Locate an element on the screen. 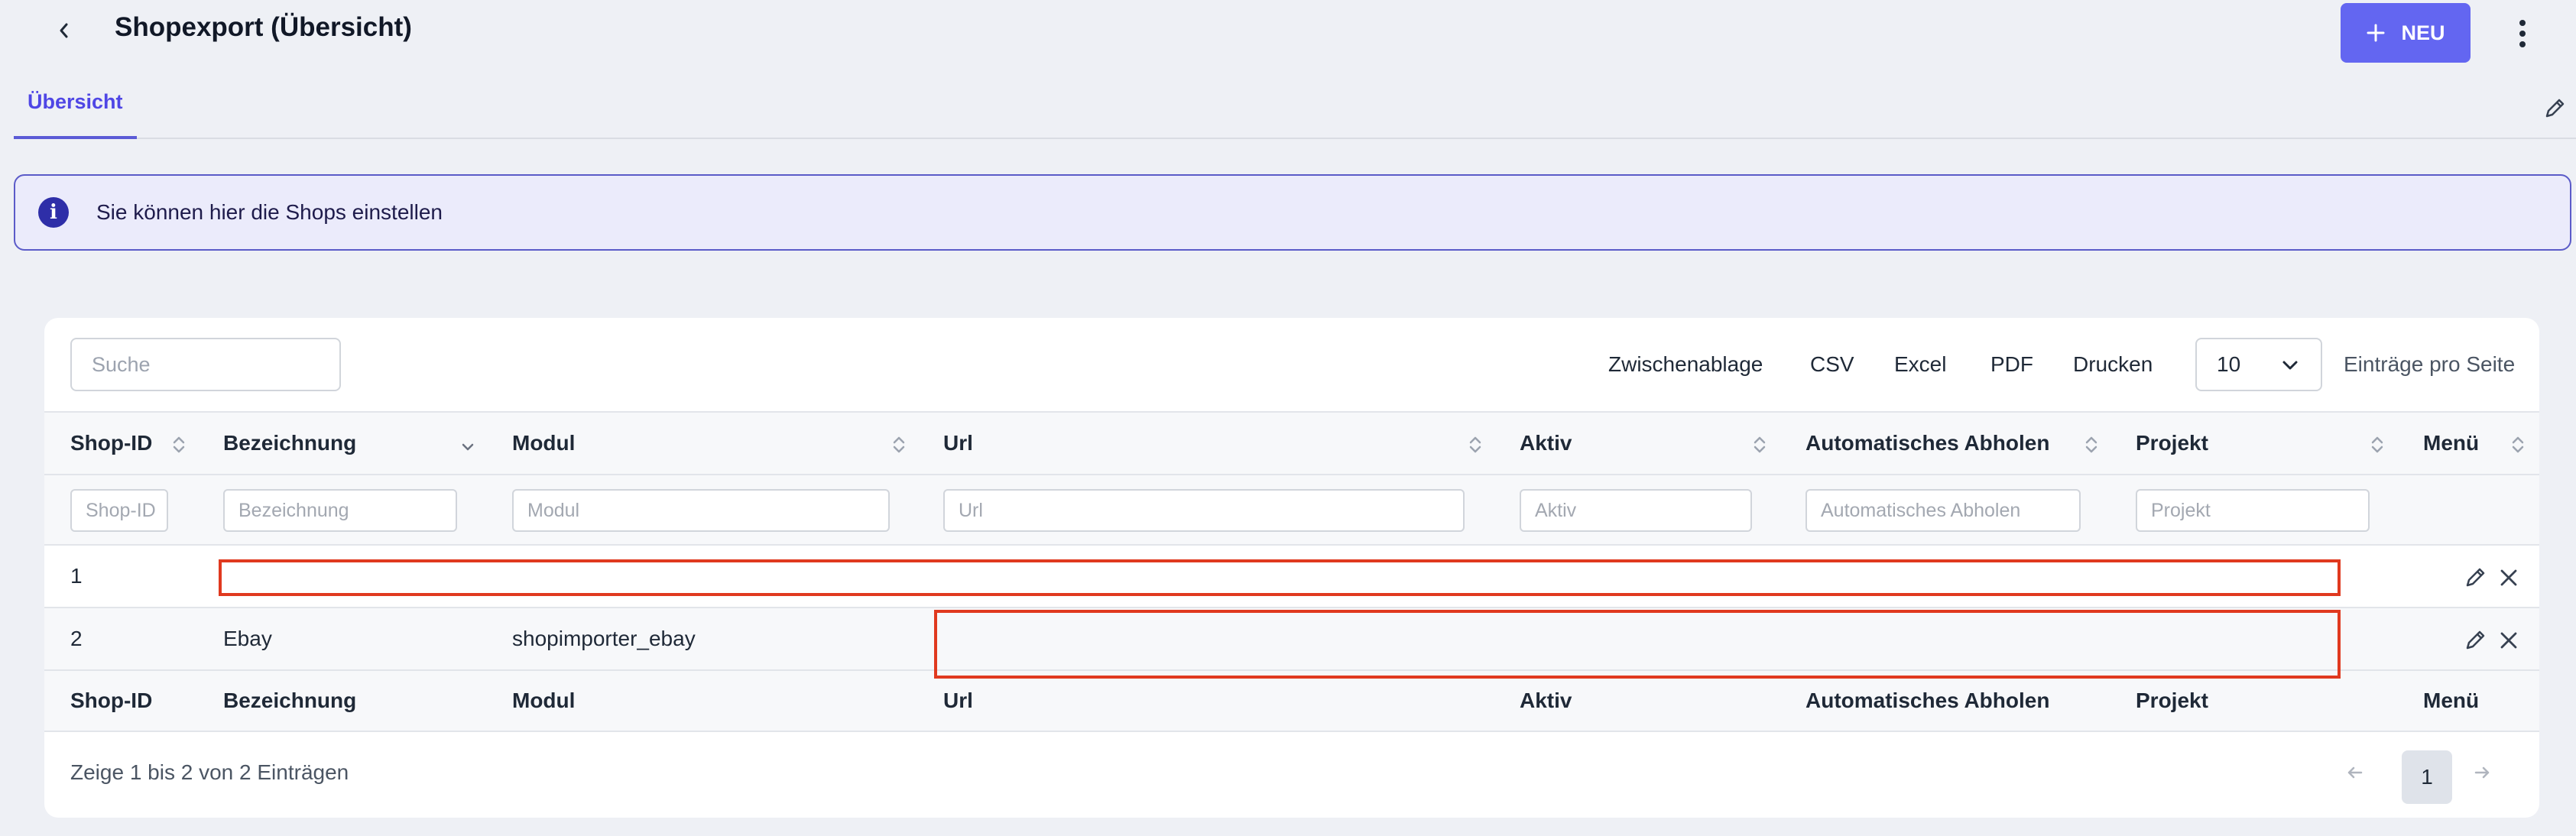 Image resolution: width=2576 pixels, height=836 pixels. pagination-next-button is located at coordinates (2482, 772).